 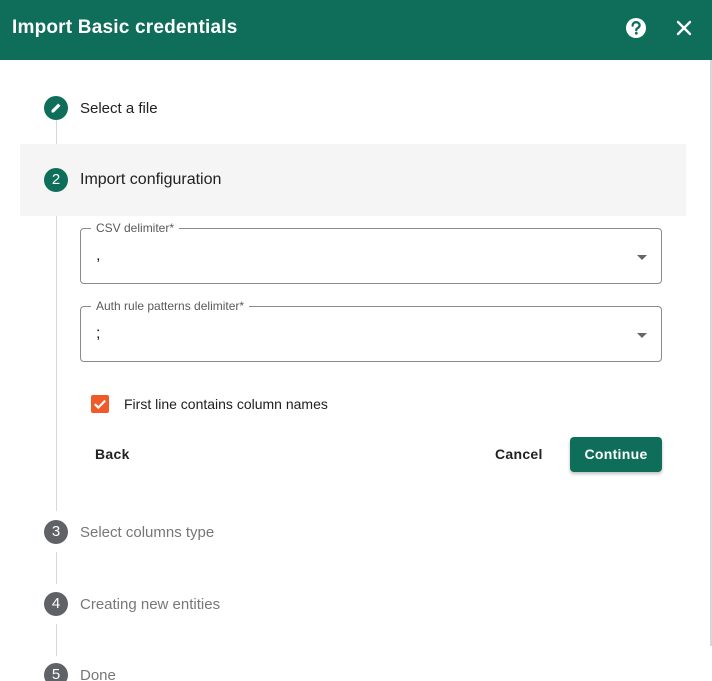 I want to click on step-5-label: Done, so click(x=98, y=674).